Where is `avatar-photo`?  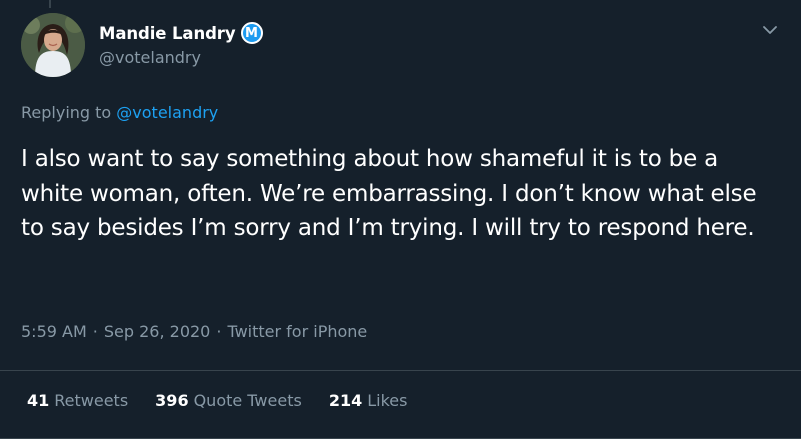
avatar-photo is located at coordinates (53, 45).